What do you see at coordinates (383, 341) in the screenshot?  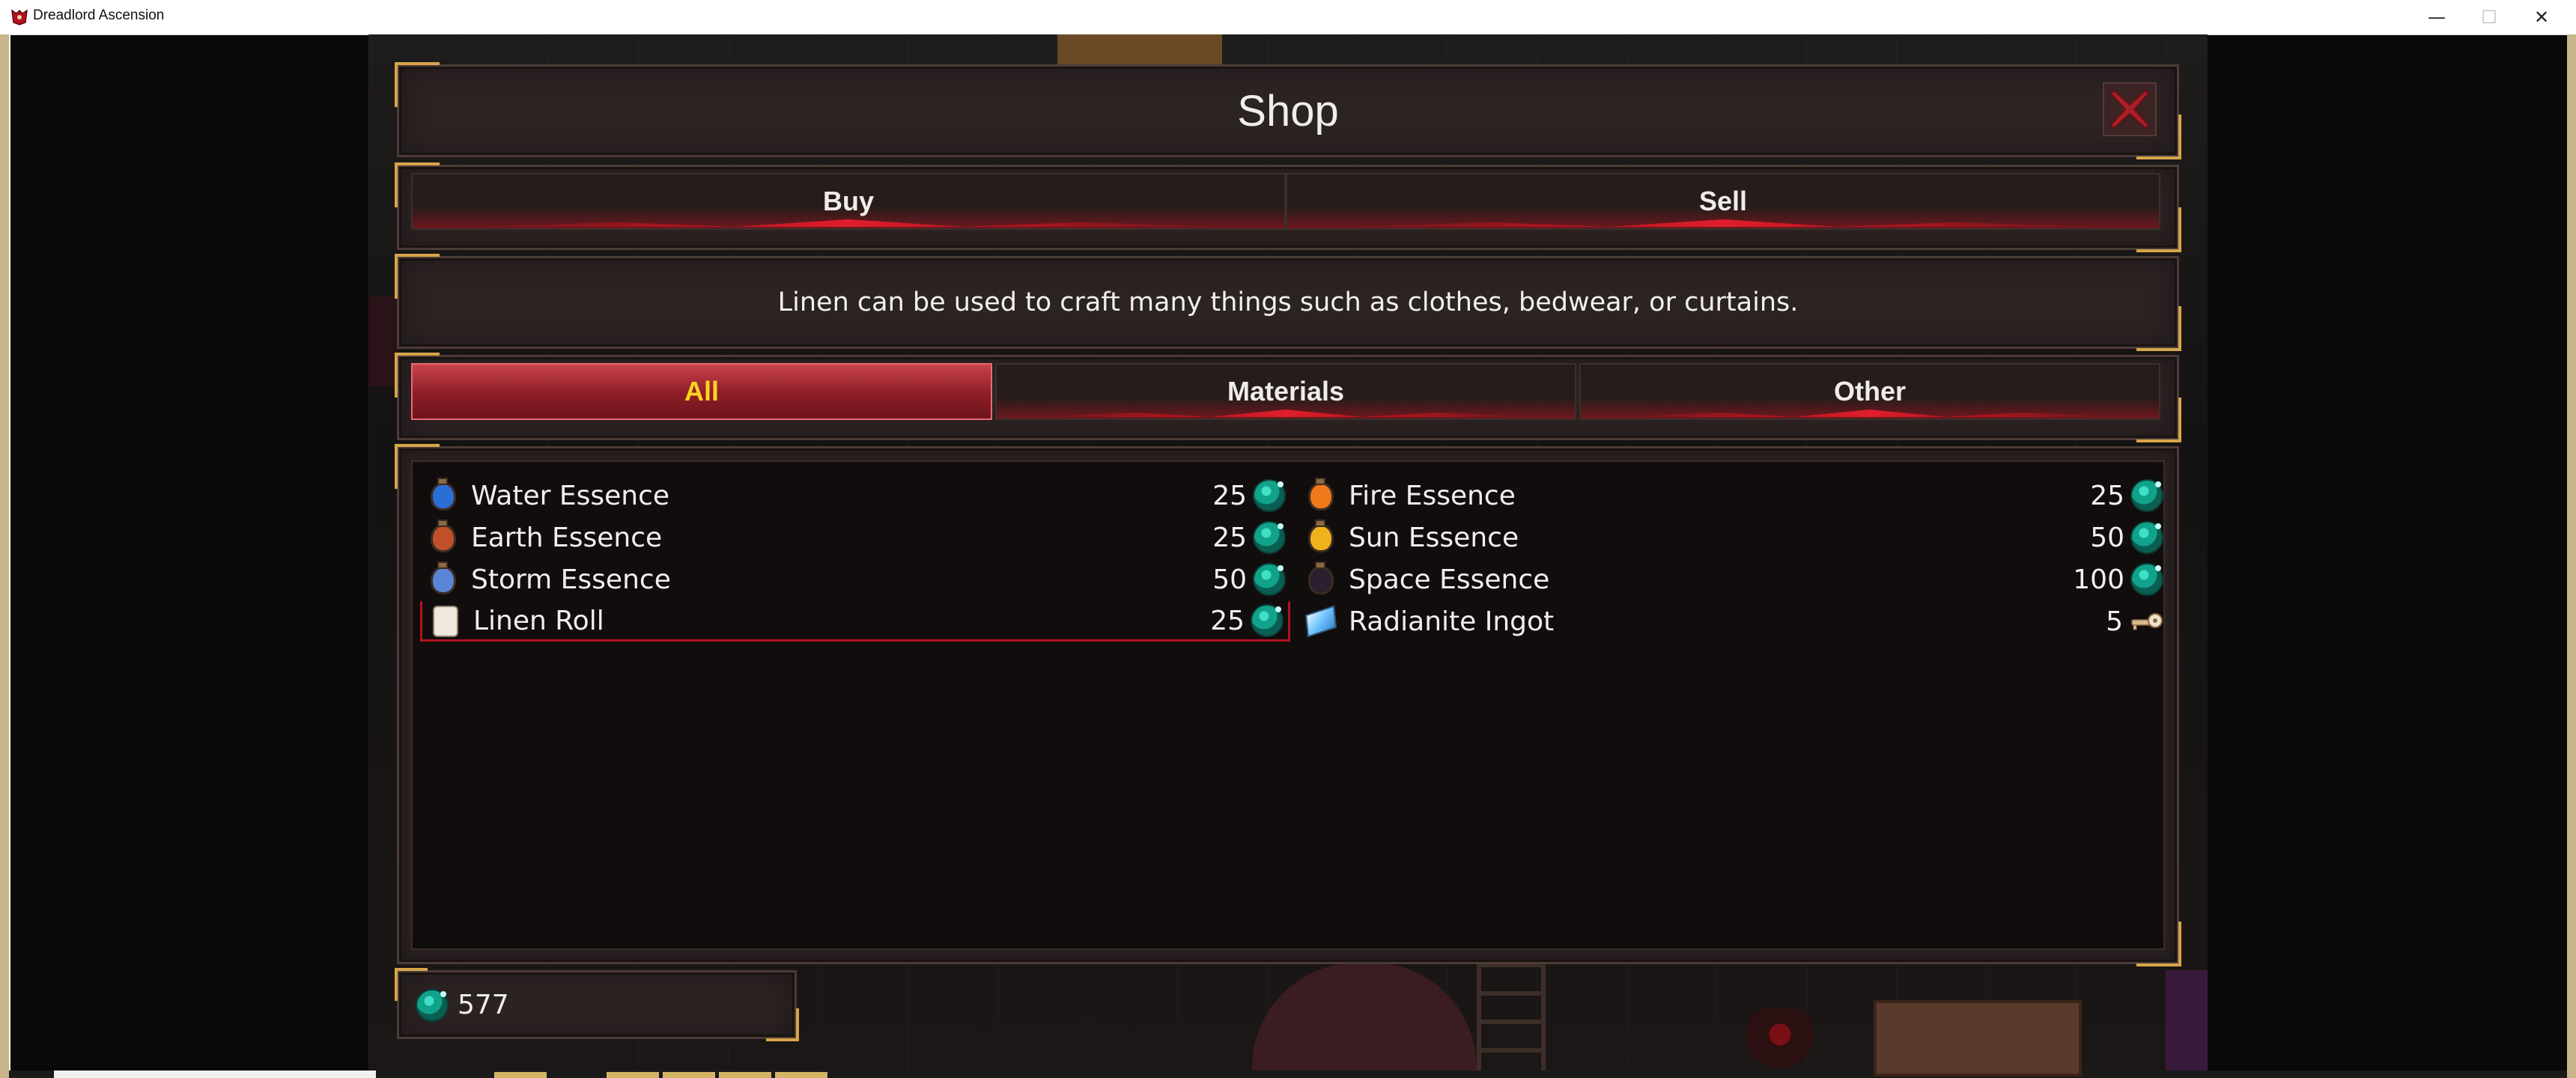 I see `scene-banner` at bounding box center [383, 341].